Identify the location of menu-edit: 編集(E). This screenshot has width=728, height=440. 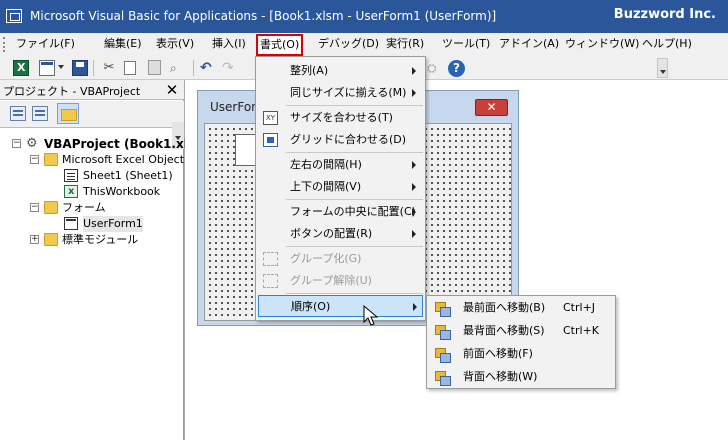
(123, 45).